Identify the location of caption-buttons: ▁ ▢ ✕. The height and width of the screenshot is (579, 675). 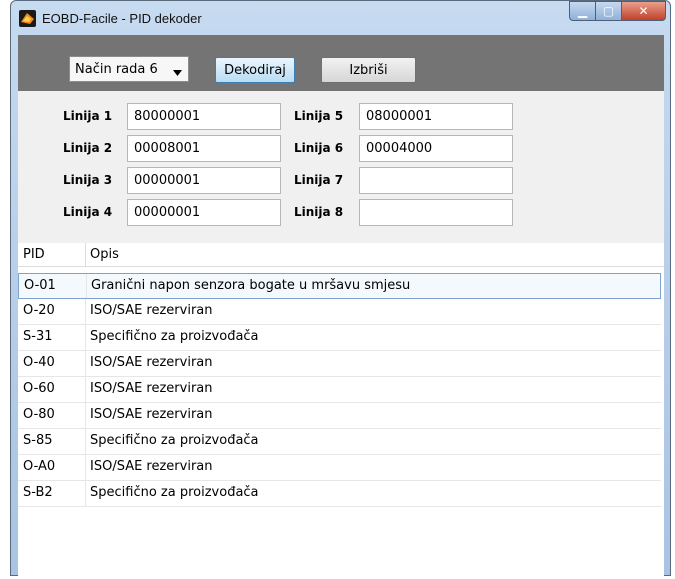
(617, 11).